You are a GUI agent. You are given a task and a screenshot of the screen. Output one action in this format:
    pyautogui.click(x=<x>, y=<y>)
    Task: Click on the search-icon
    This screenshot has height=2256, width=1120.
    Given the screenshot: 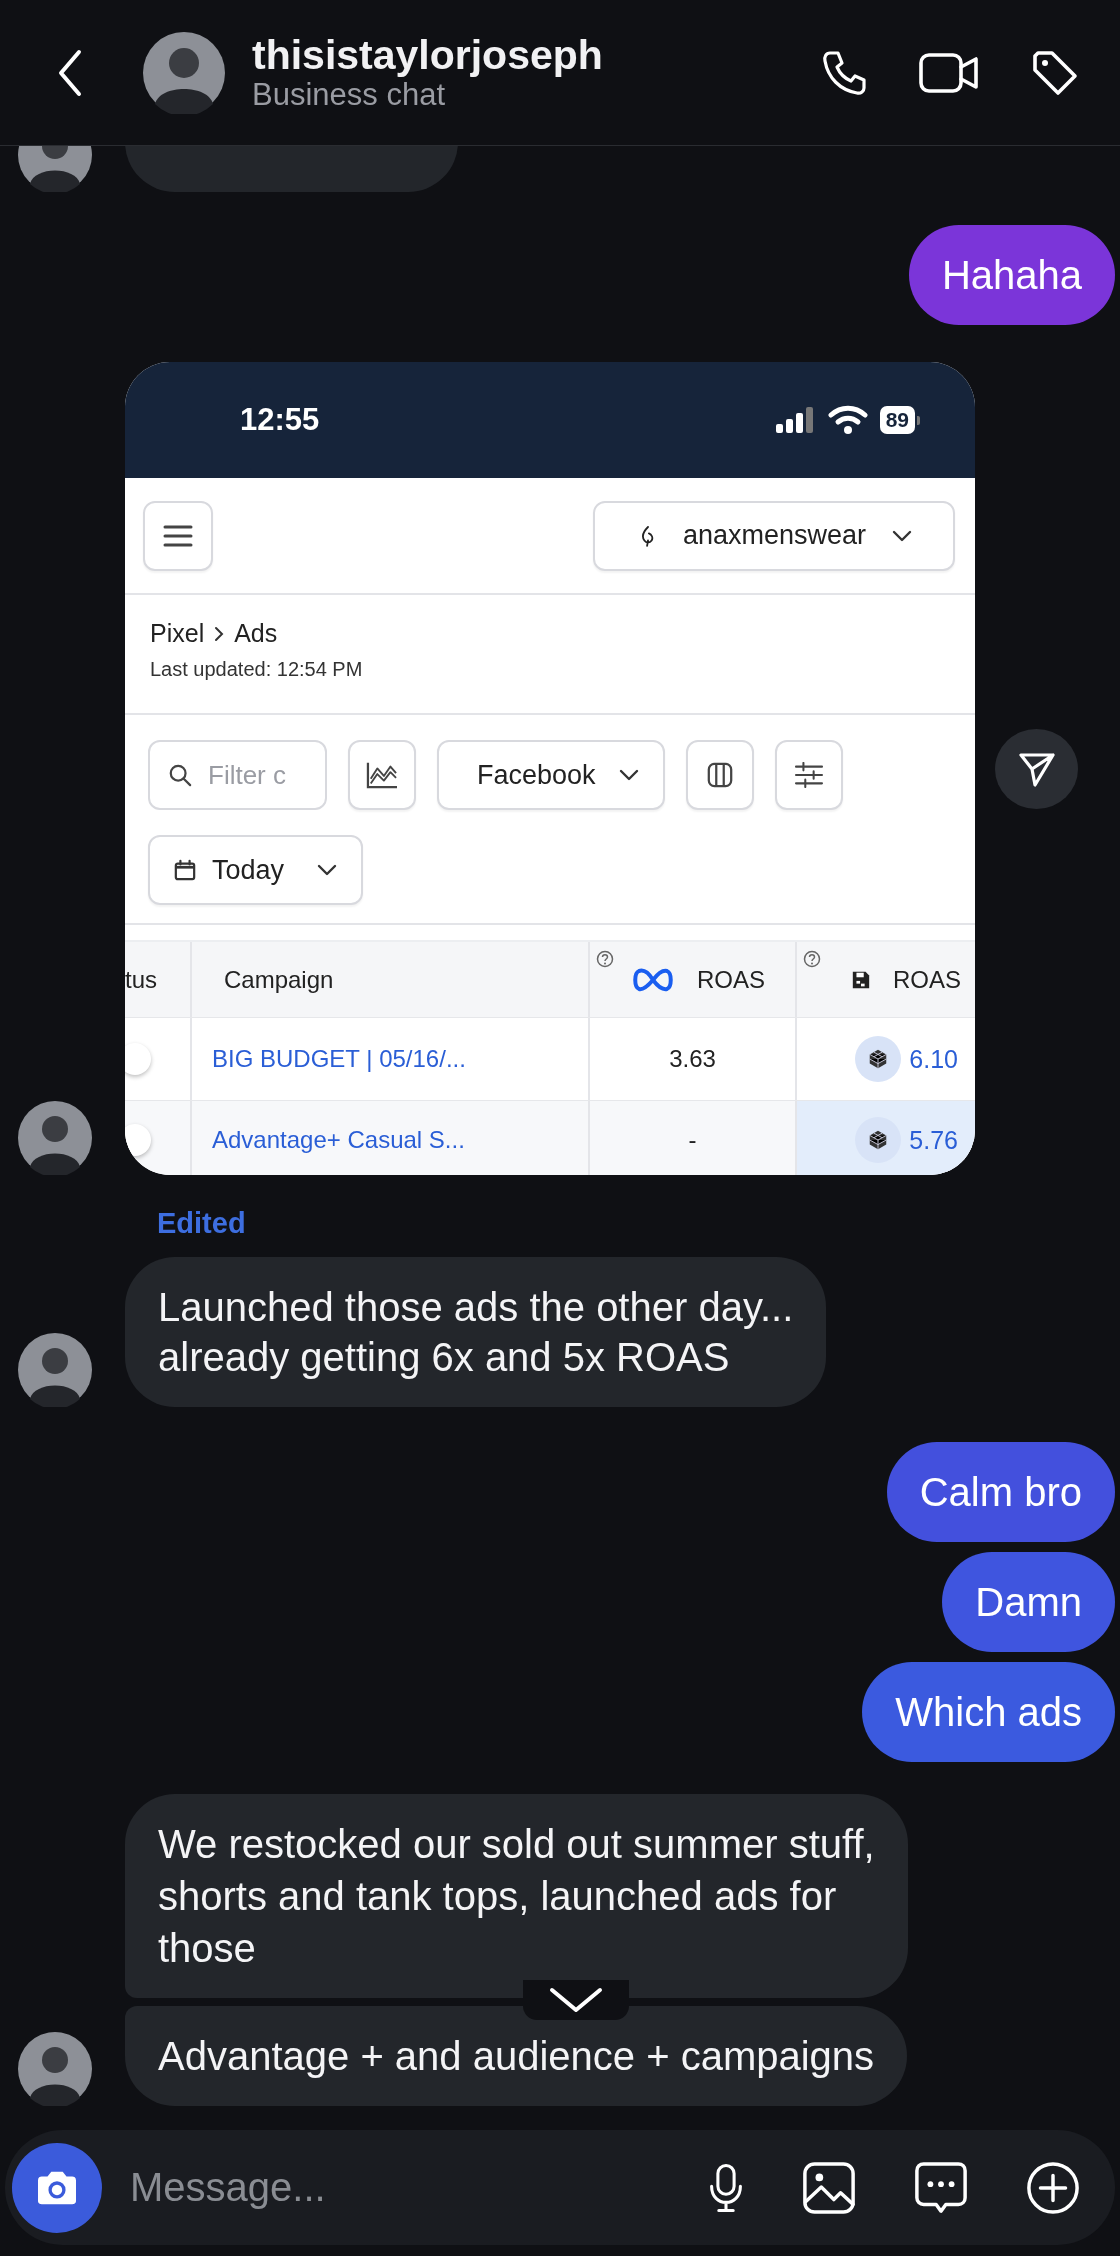 What is the action you would take?
    pyautogui.click(x=180, y=775)
    